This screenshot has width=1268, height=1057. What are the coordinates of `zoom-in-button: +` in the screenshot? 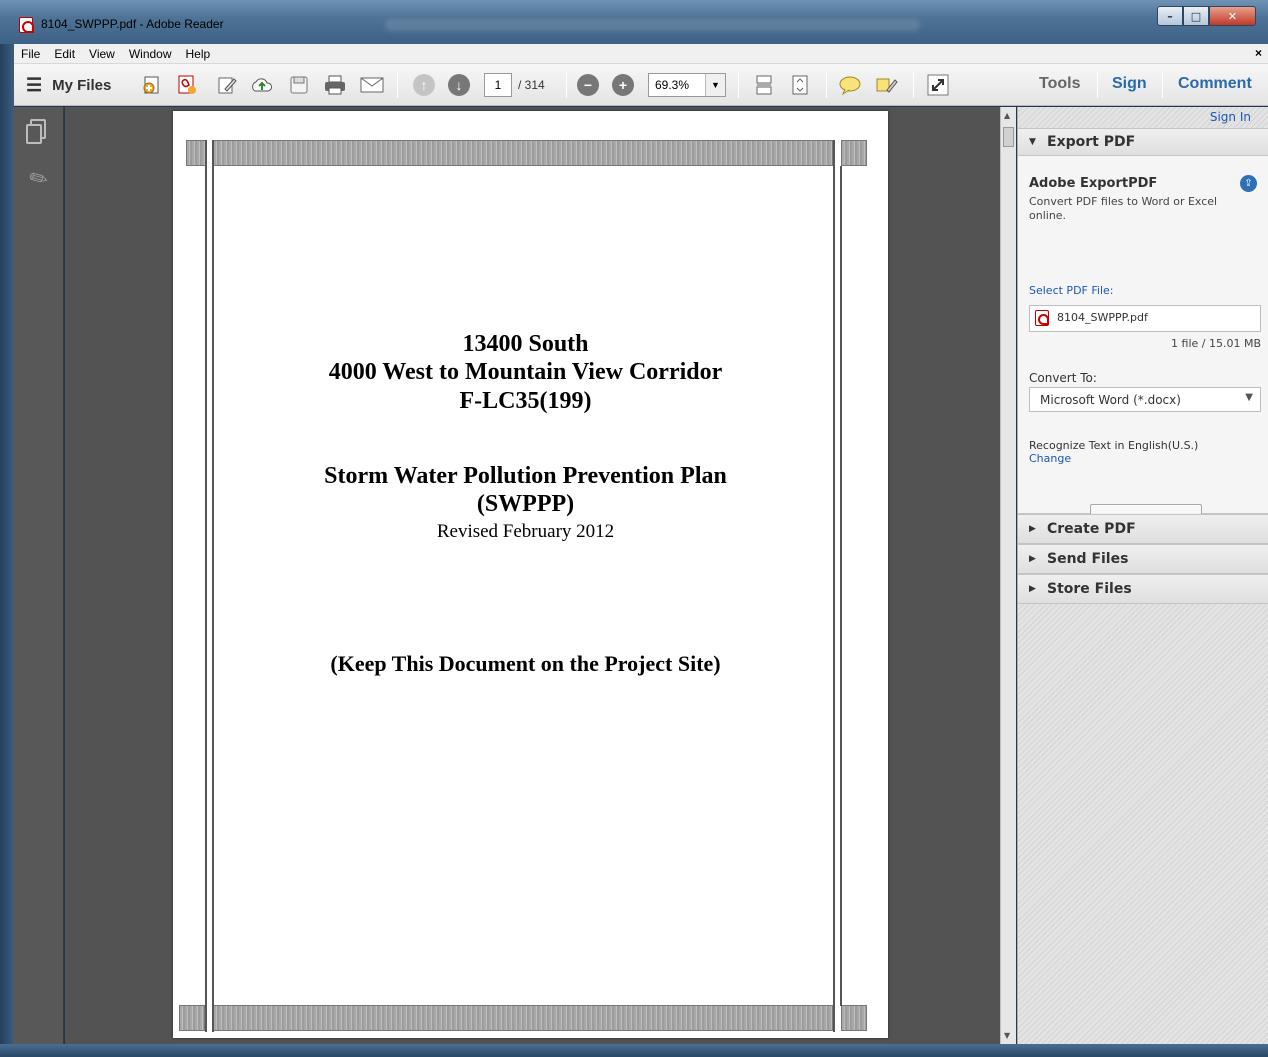 It's located at (623, 85).